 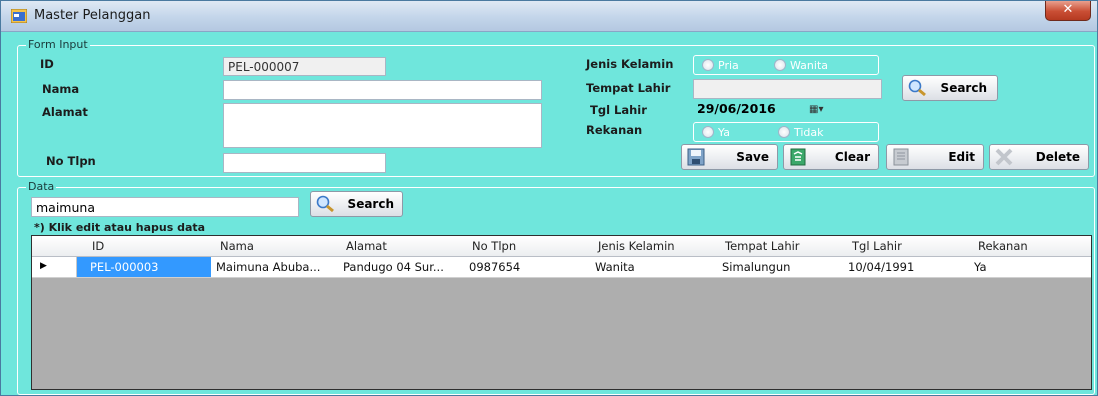 What do you see at coordinates (65, 112) in the screenshot?
I see `label-alamat: Alamat` at bounding box center [65, 112].